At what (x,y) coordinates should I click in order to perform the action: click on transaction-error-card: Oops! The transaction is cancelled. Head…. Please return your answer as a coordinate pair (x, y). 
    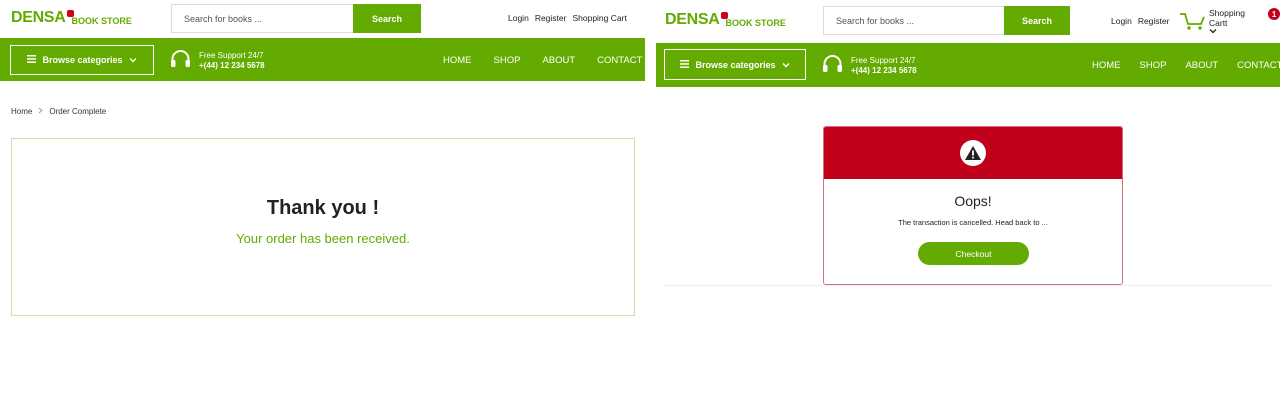
    Looking at the image, I should click on (973, 205).